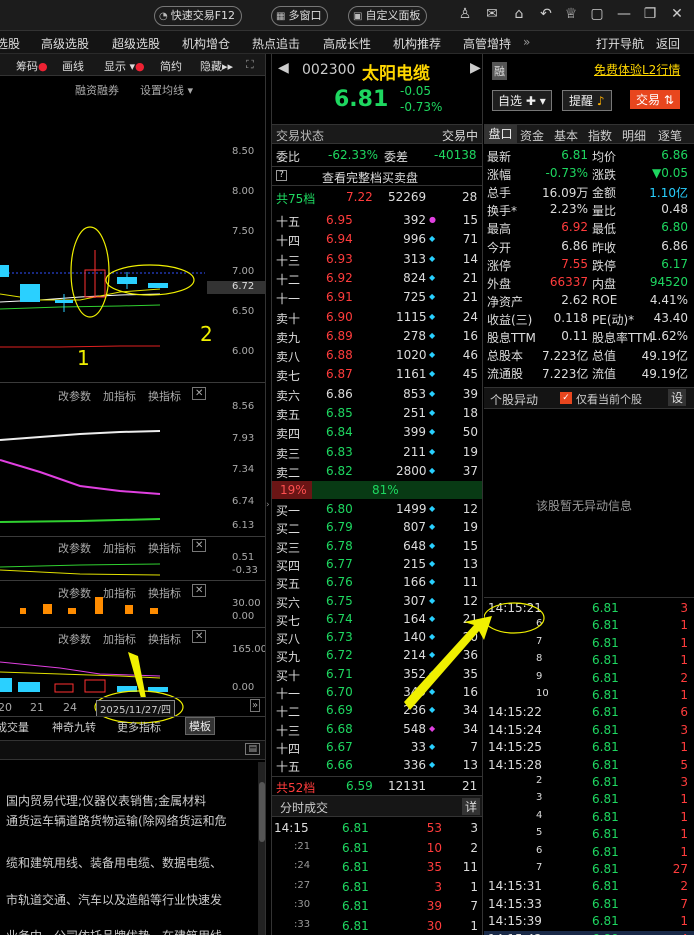  Describe the element at coordinates (668, 43) in the screenshot. I see `back-button: 返回` at that location.